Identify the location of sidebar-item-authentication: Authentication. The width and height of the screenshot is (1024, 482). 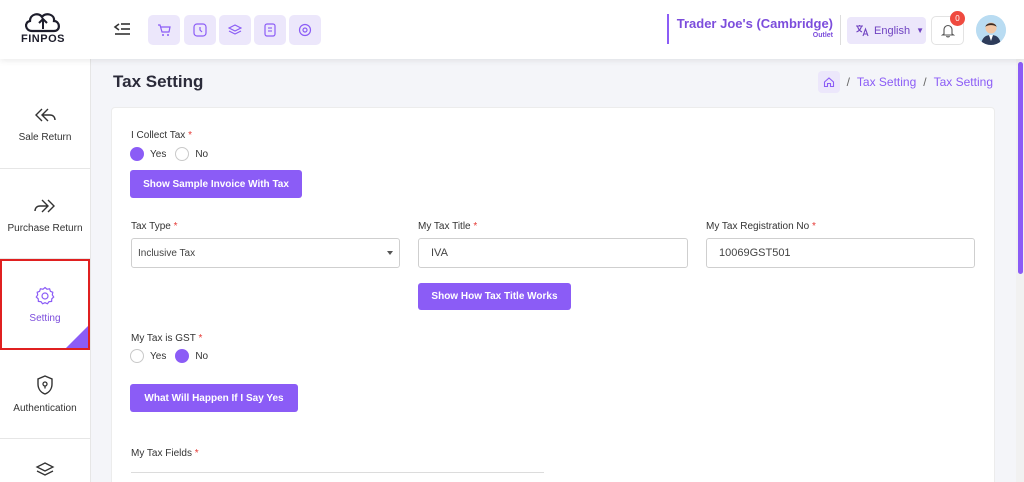
(45, 394).